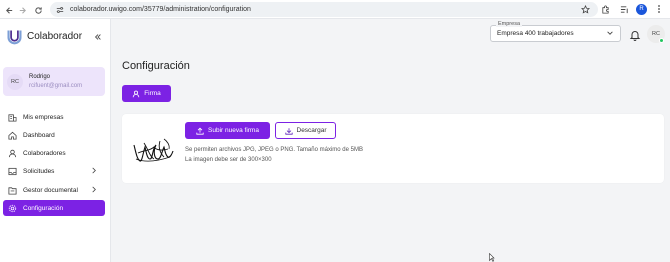 This screenshot has height=262, width=670. I want to click on sidebar-item-dashboard: Dashboard, so click(54, 135).